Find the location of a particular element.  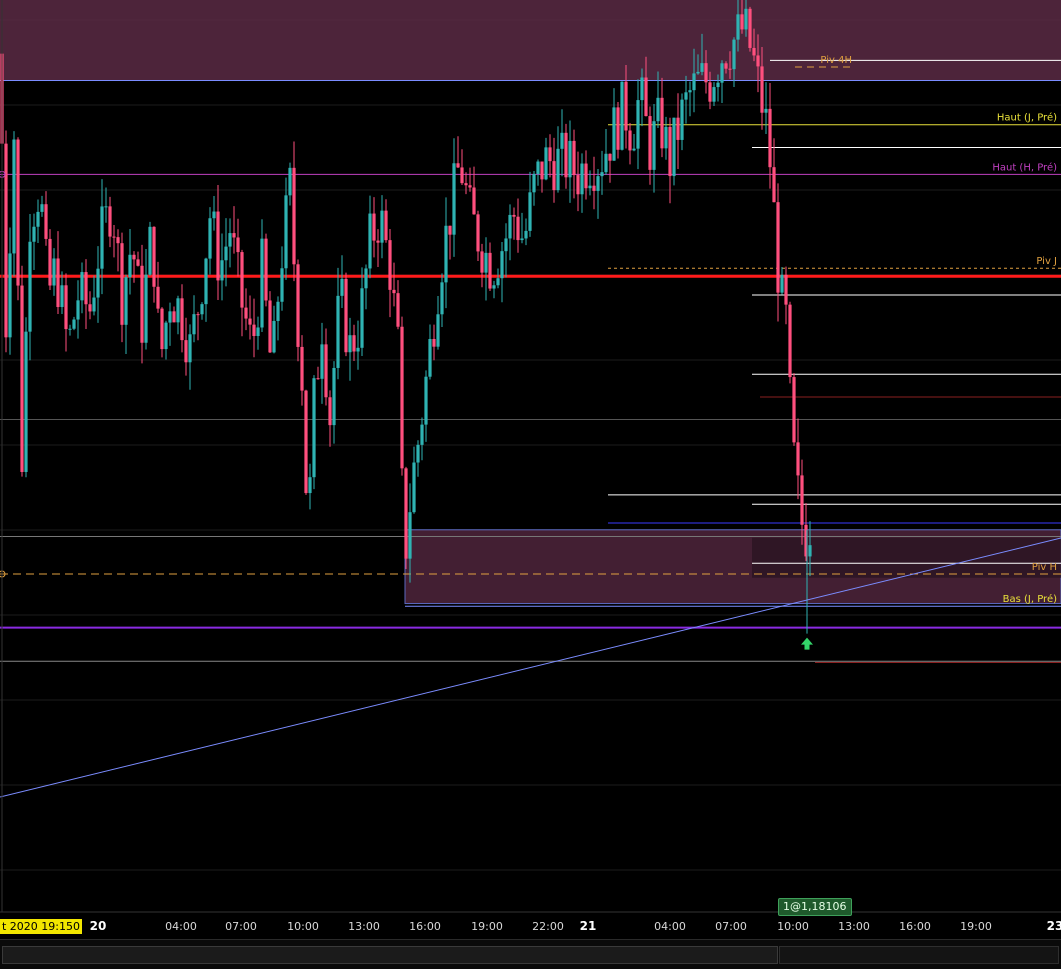

scrollbar-track is located at coordinates (919, 955).